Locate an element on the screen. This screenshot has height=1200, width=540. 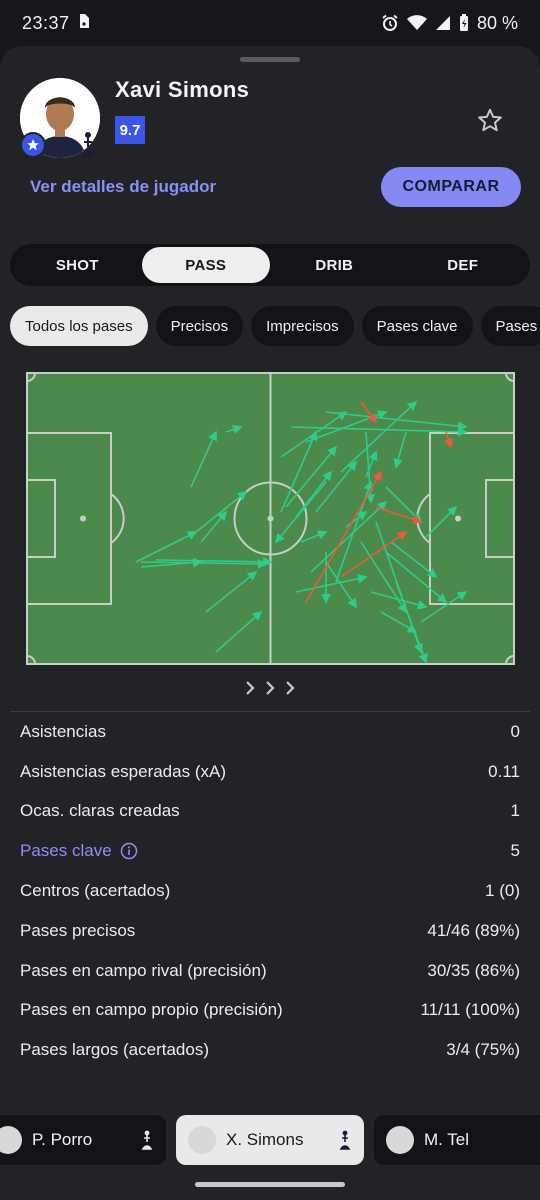
status-time: 23:37 is located at coordinates (46, 22).